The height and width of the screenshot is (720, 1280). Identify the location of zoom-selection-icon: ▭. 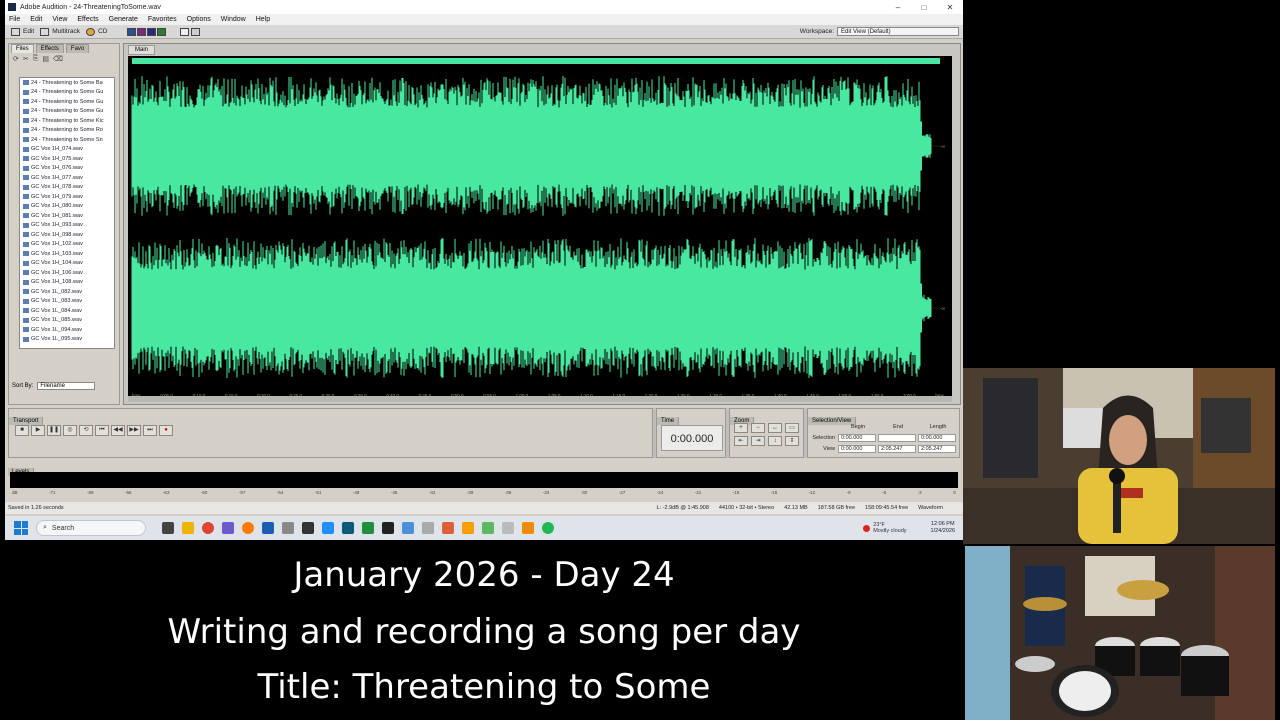
(792, 428).